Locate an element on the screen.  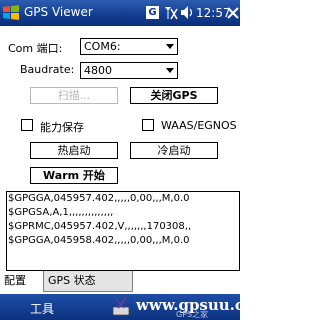
tab-gps-status: GPS 状态 is located at coordinates (88, 281).